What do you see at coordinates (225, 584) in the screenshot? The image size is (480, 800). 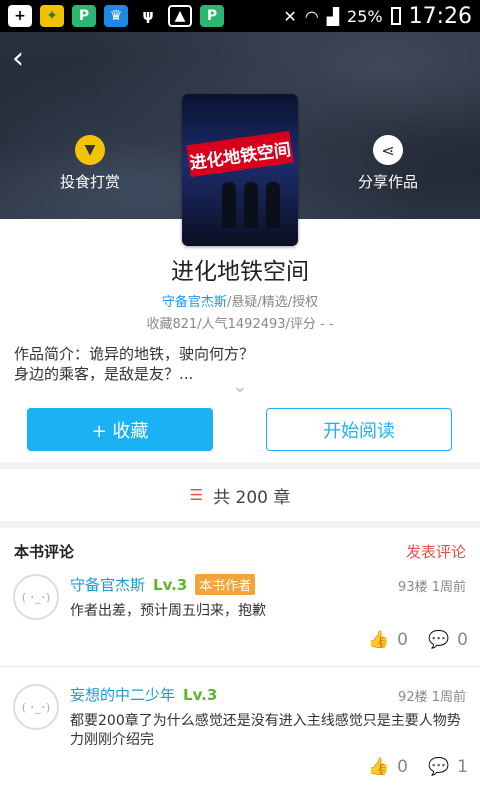 I see `author-badge: 本书作者` at bounding box center [225, 584].